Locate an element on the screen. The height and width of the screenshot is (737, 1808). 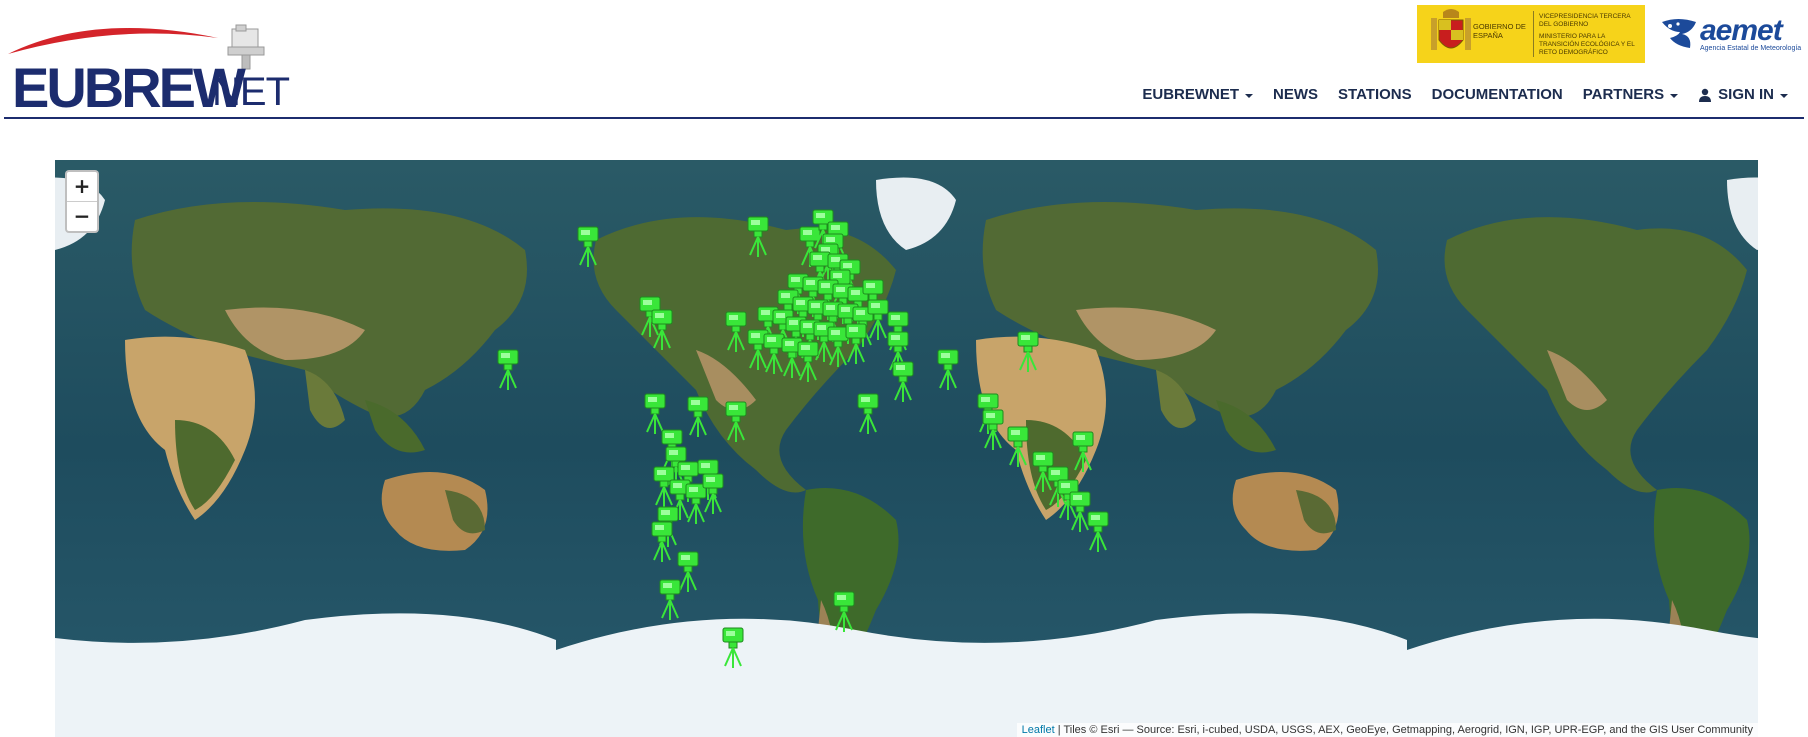
nav-sign-in: SIGN IN is located at coordinates (1743, 94).